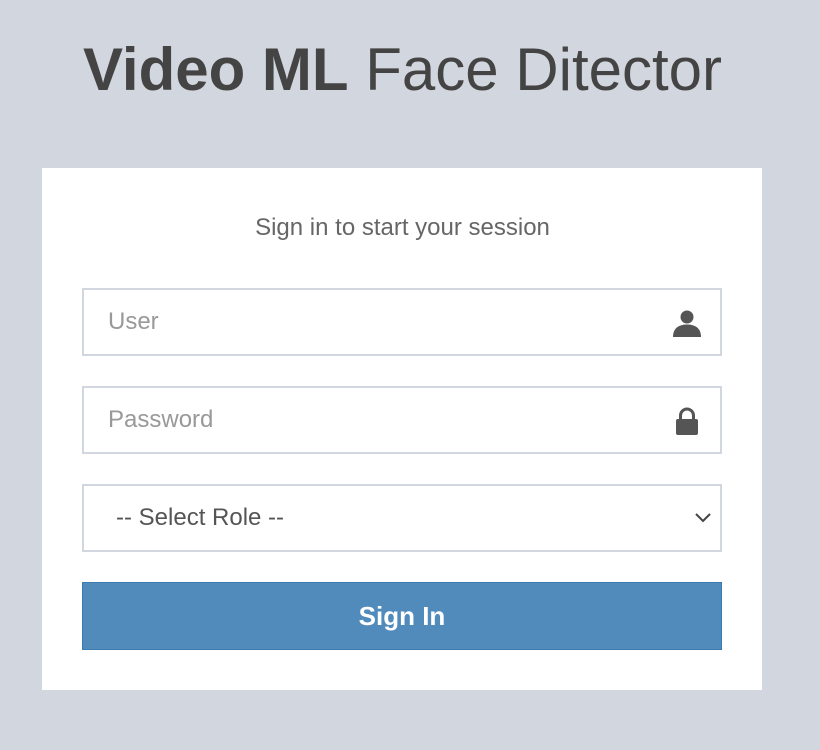 The image size is (820, 750). I want to click on role-select: -- Select Role --, so click(402, 518).